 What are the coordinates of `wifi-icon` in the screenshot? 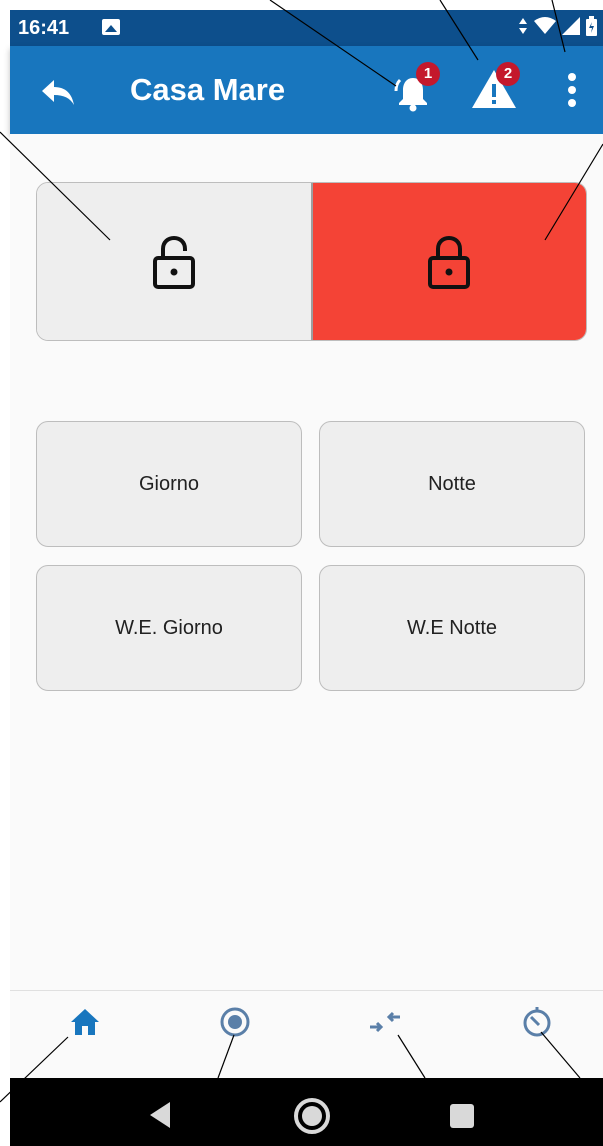 It's located at (545, 25).